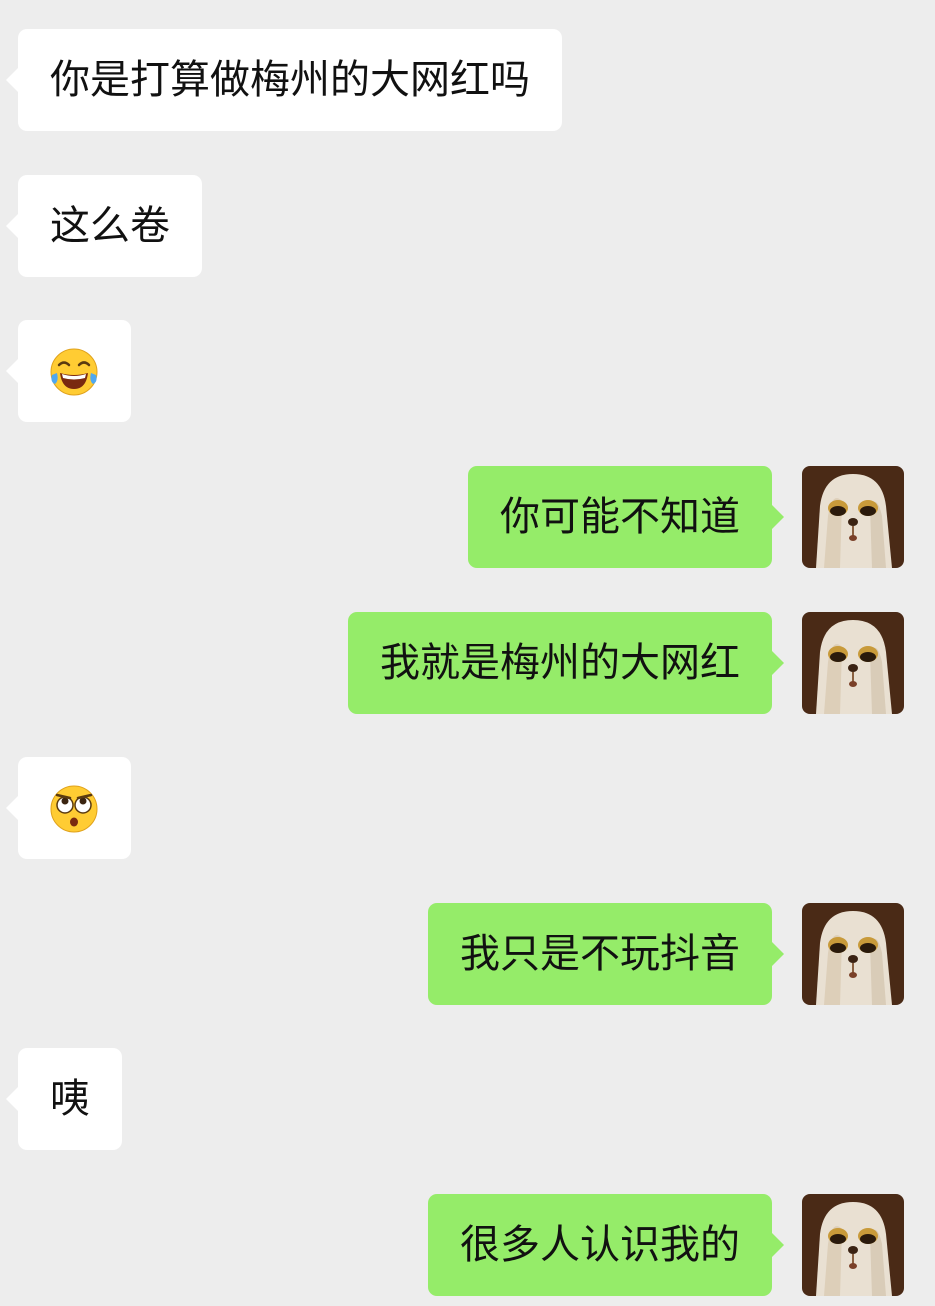 The height and width of the screenshot is (1306, 935). Describe the element at coordinates (110, 226) in the screenshot. I see `message-text: 这么卷` at that location.